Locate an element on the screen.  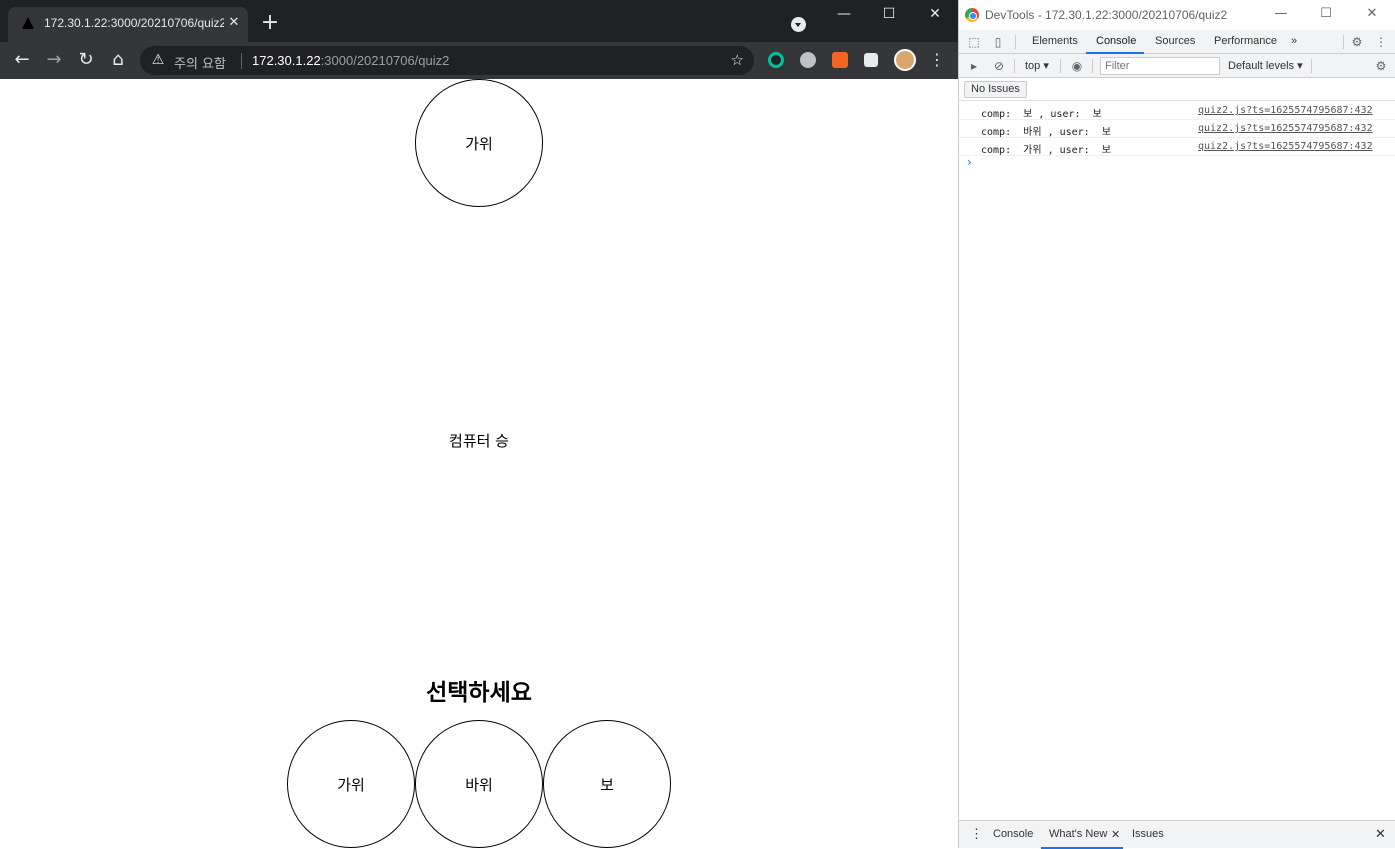
device-toolbar-icon: ▯ is located at coordinates (998, 42).